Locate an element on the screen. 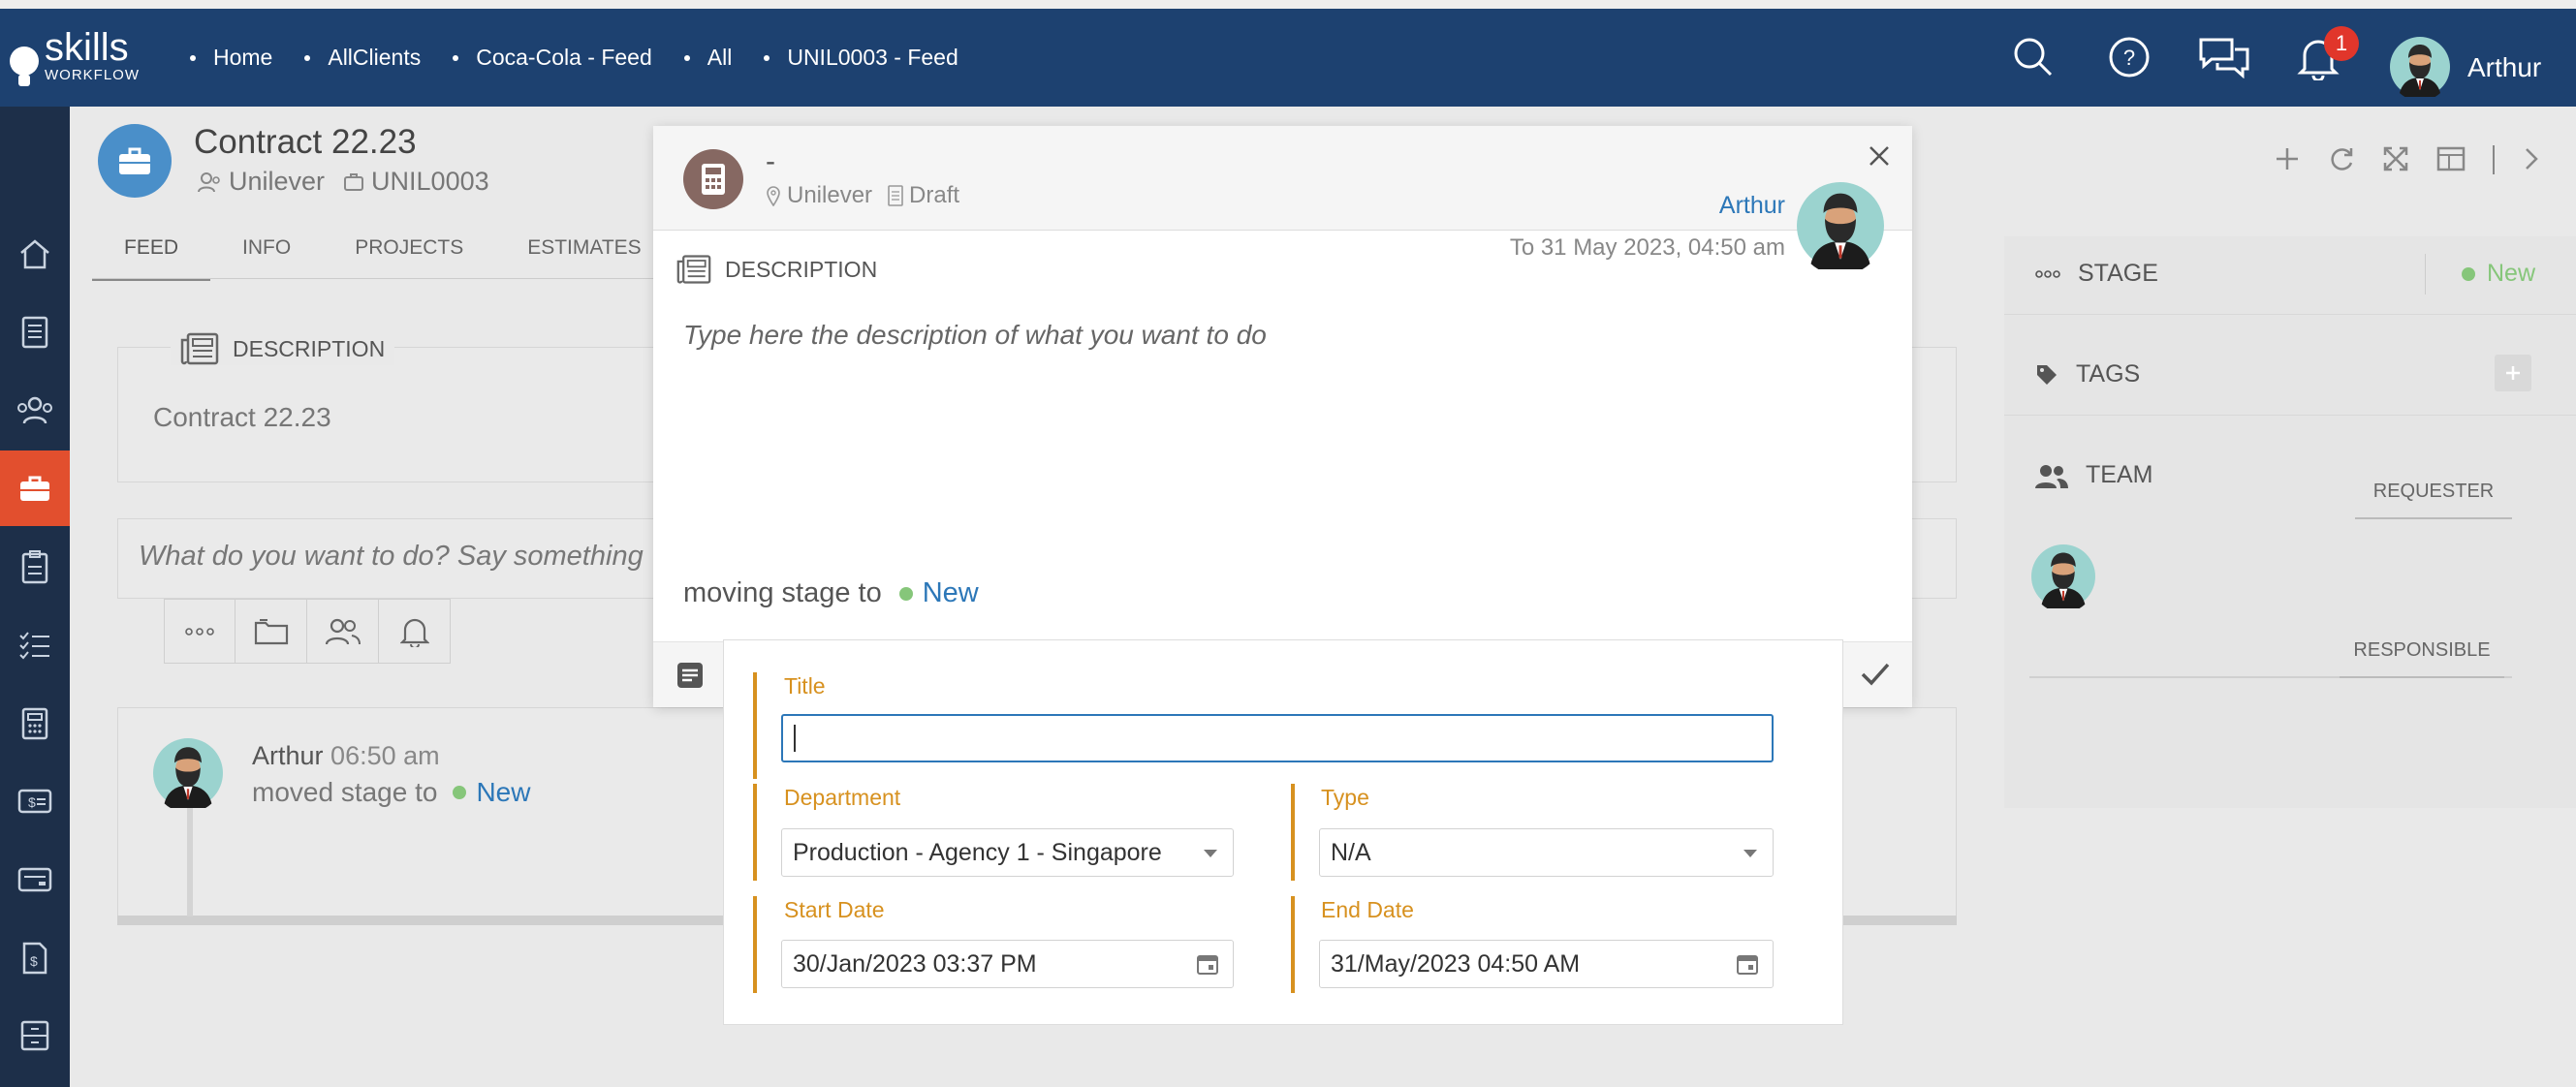  client-icon is located at coordinates (209, 181).